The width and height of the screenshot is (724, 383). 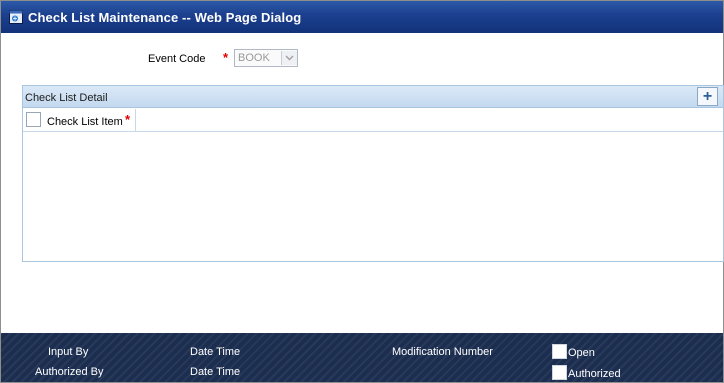 I want to click on check-list-item-column-label: Check List Item, so click(x=85, y=122).